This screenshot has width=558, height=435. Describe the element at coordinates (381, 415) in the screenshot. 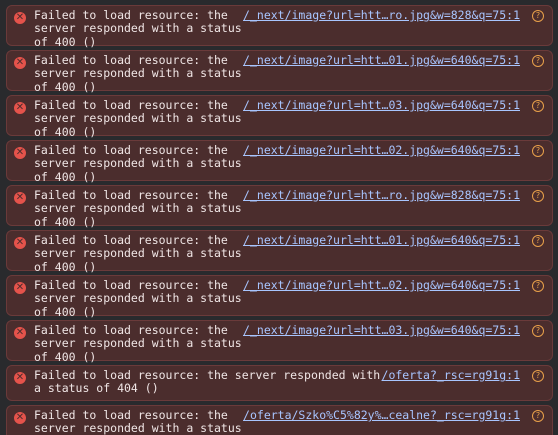

I see `source-link: /oferta/Szko%C5%82y%…cealne?_rsc=rg91g:1` at that location.